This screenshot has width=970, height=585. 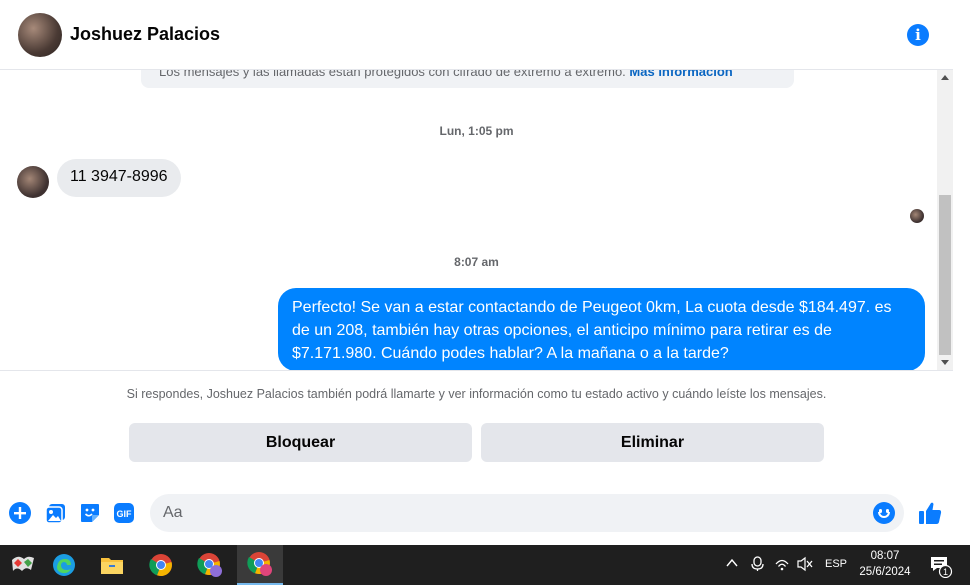 I want to click on wifi-icon, so click(x=782, y=565).